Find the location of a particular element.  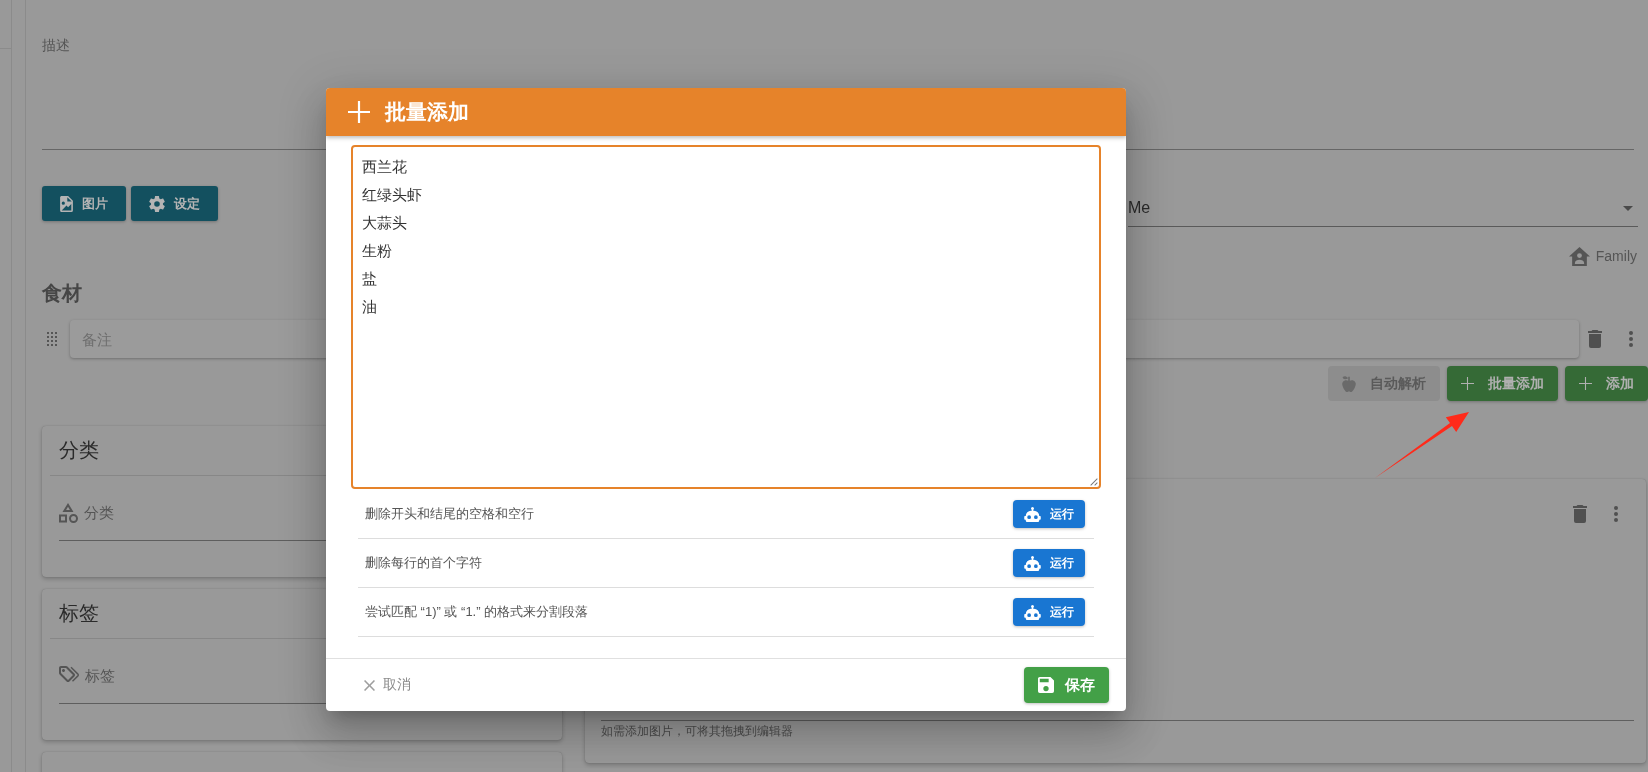

field-label: 标签 is located at coordinates (100, 676).